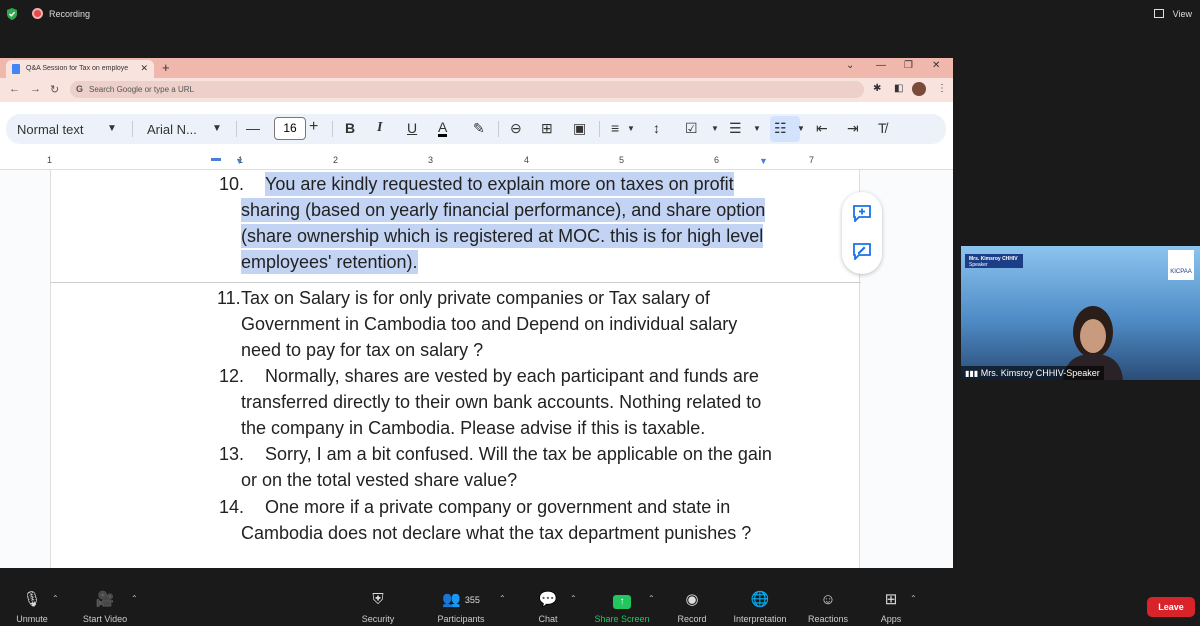  I want to click on ruler-number: 1, so click(50, 160).